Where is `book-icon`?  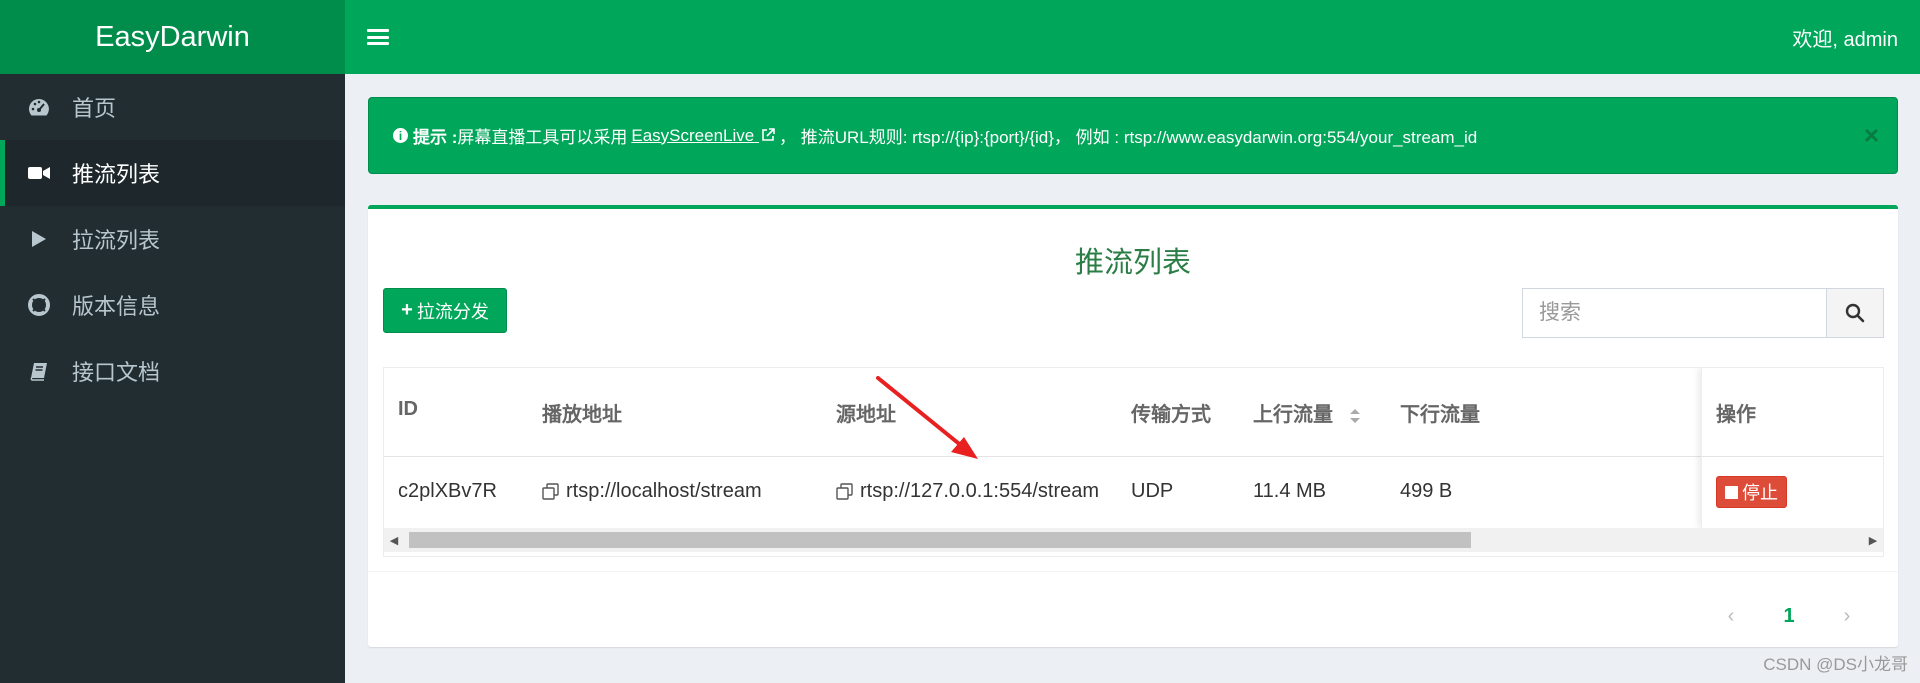 book-icon is located at coordinates (39, 371).